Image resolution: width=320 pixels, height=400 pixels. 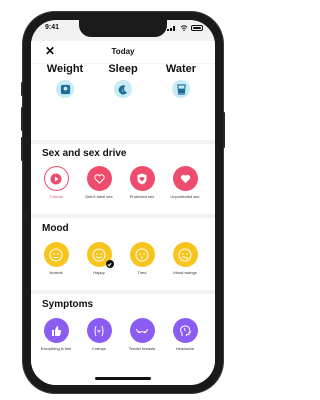 I want to click on water-tile: Water, so click(x=181, y=80).